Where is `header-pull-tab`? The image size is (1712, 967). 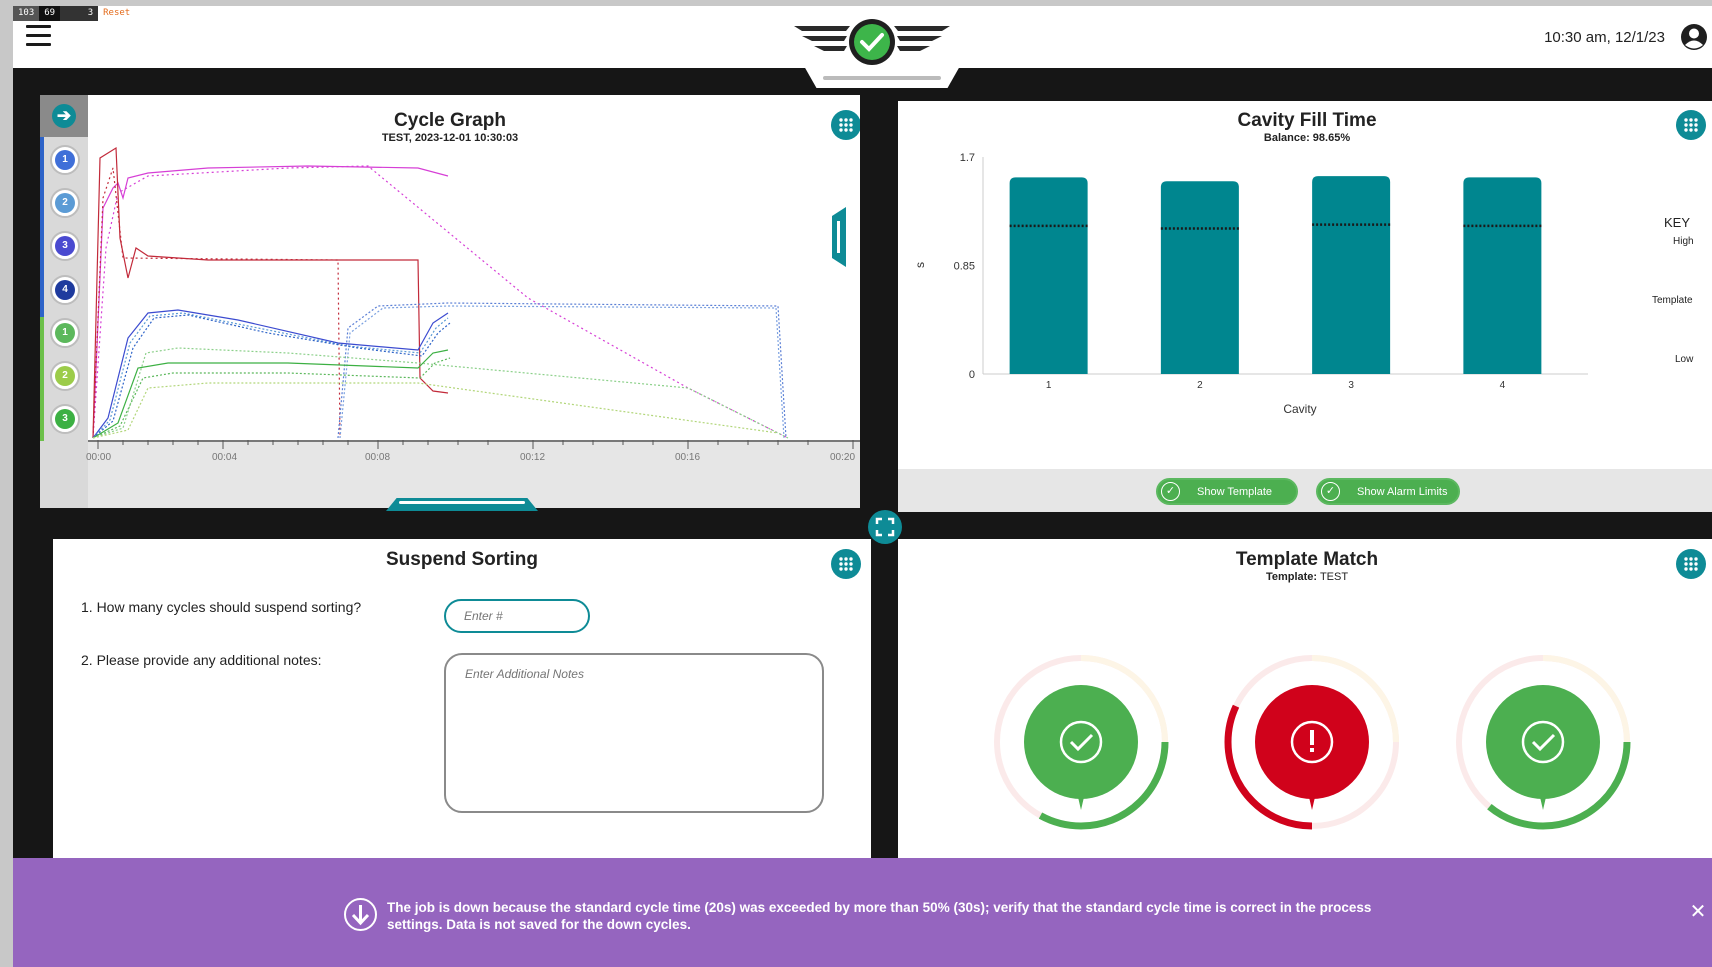
header-pull-tab is located at coordinates (882, 77).